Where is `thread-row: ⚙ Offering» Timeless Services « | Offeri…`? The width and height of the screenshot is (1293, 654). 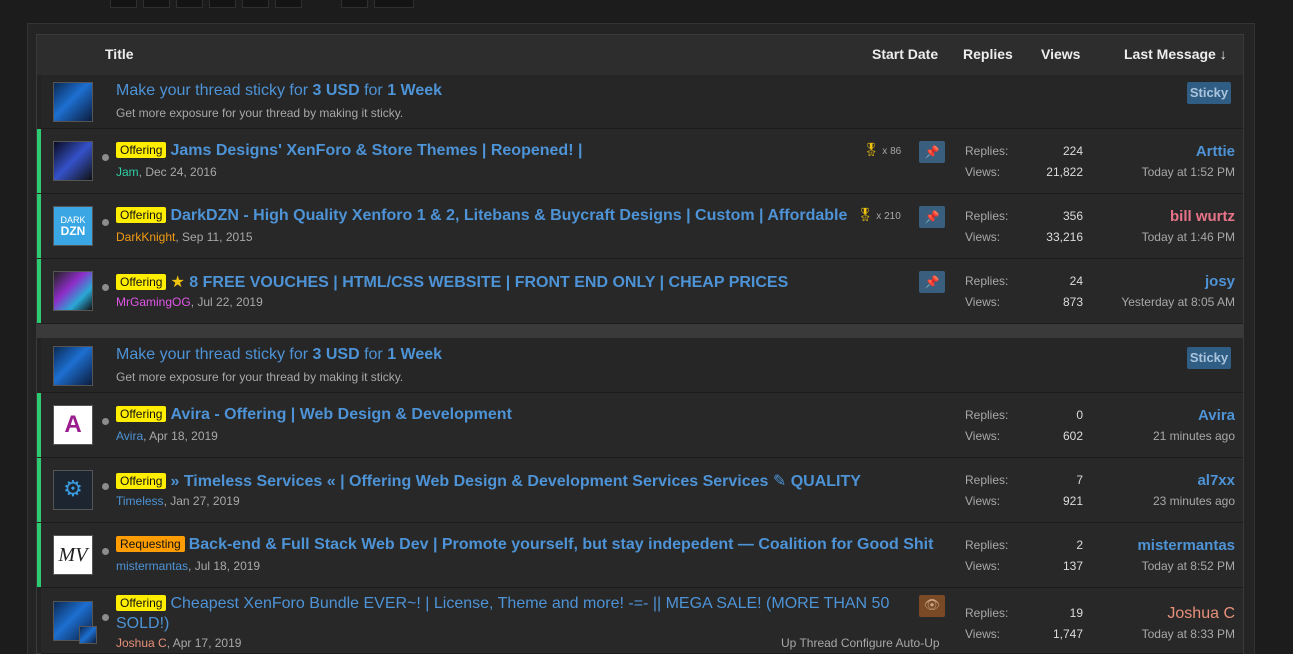
thread-row: ⚙ Offering» Timeless Services « | Offeri… is located at coordinates (640, 490).